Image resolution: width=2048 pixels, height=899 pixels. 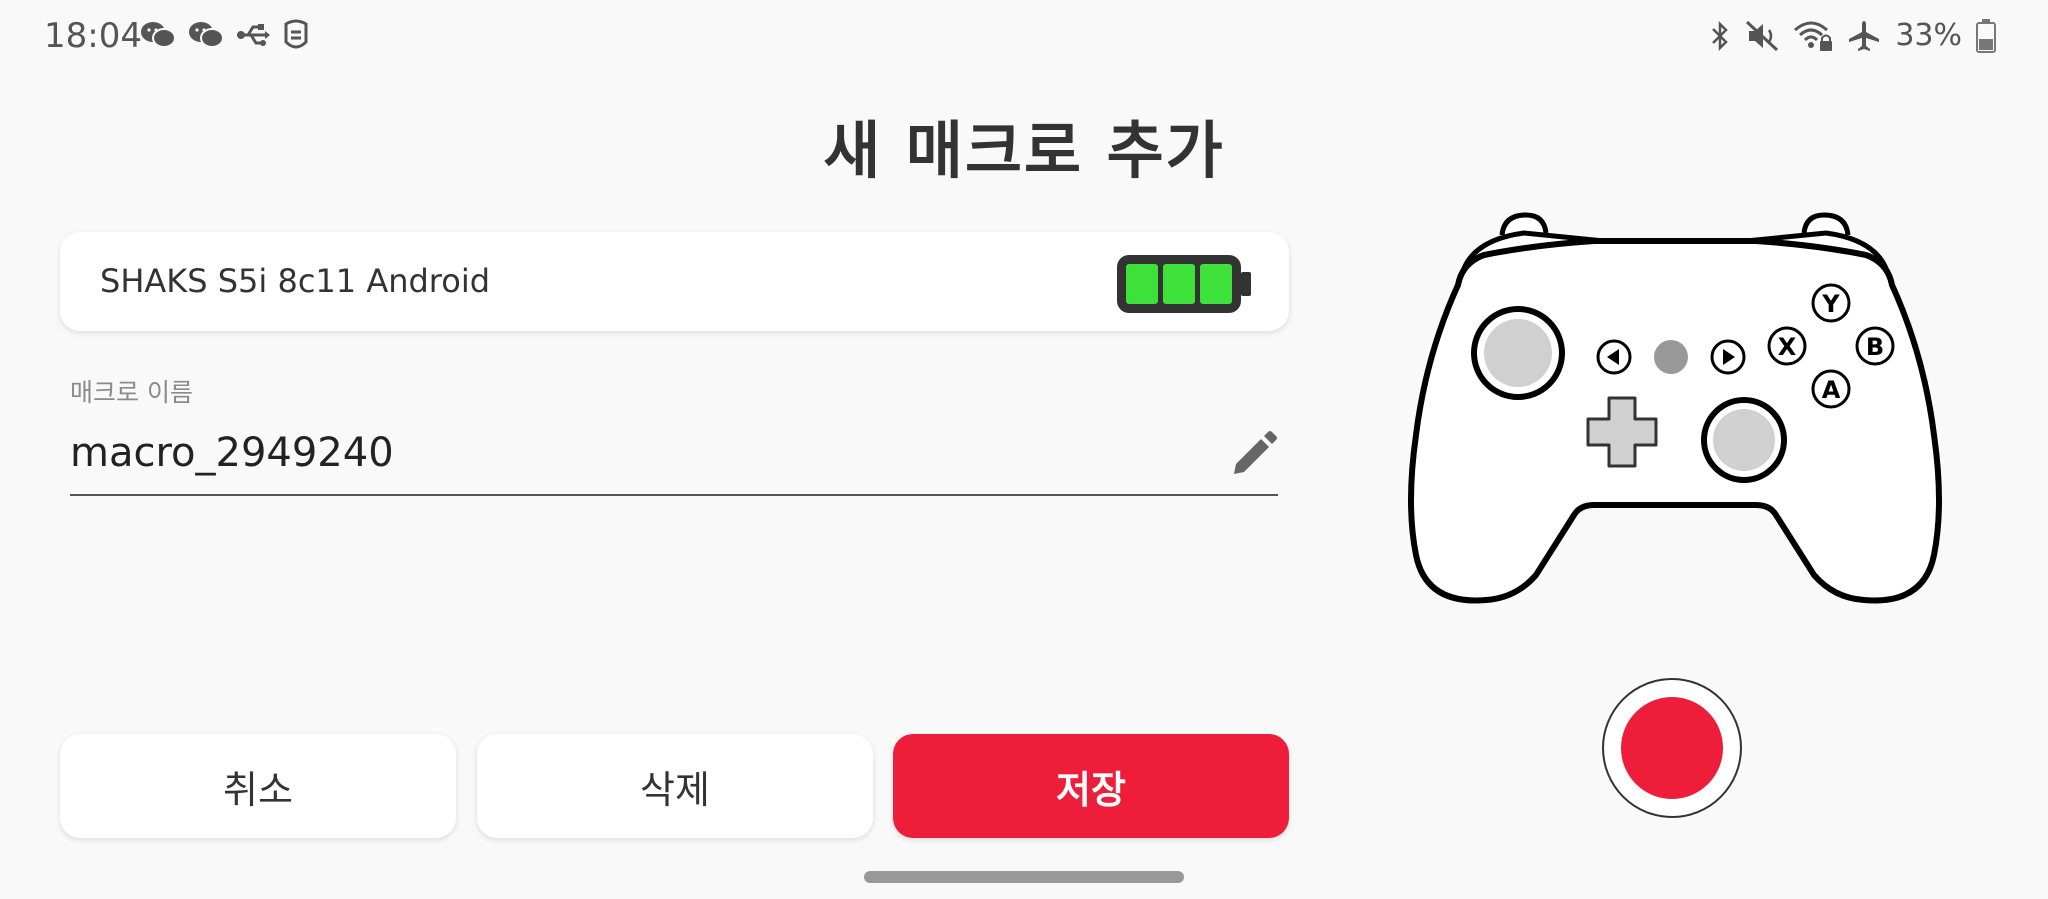 I want to click on wifi-lock-icon, so click(x=1813, y=36).